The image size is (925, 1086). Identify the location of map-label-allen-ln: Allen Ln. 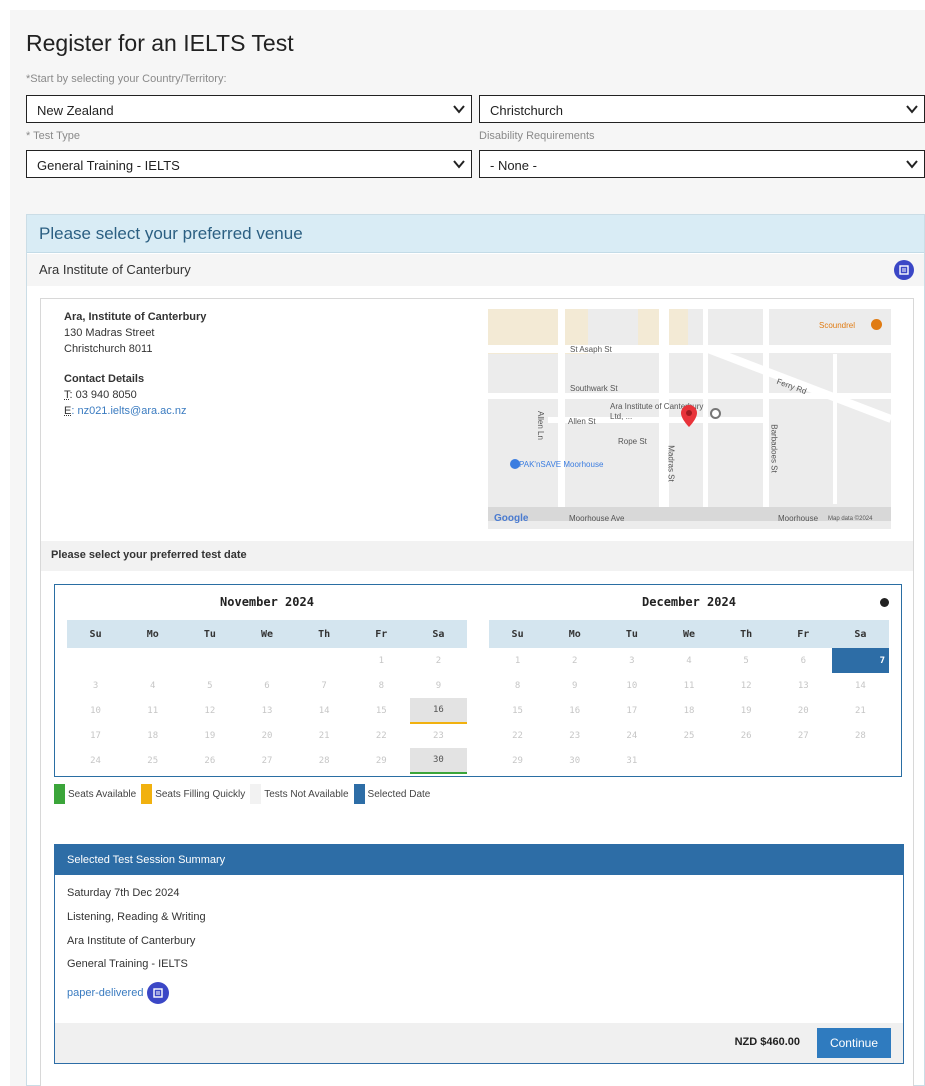
(540, 425).